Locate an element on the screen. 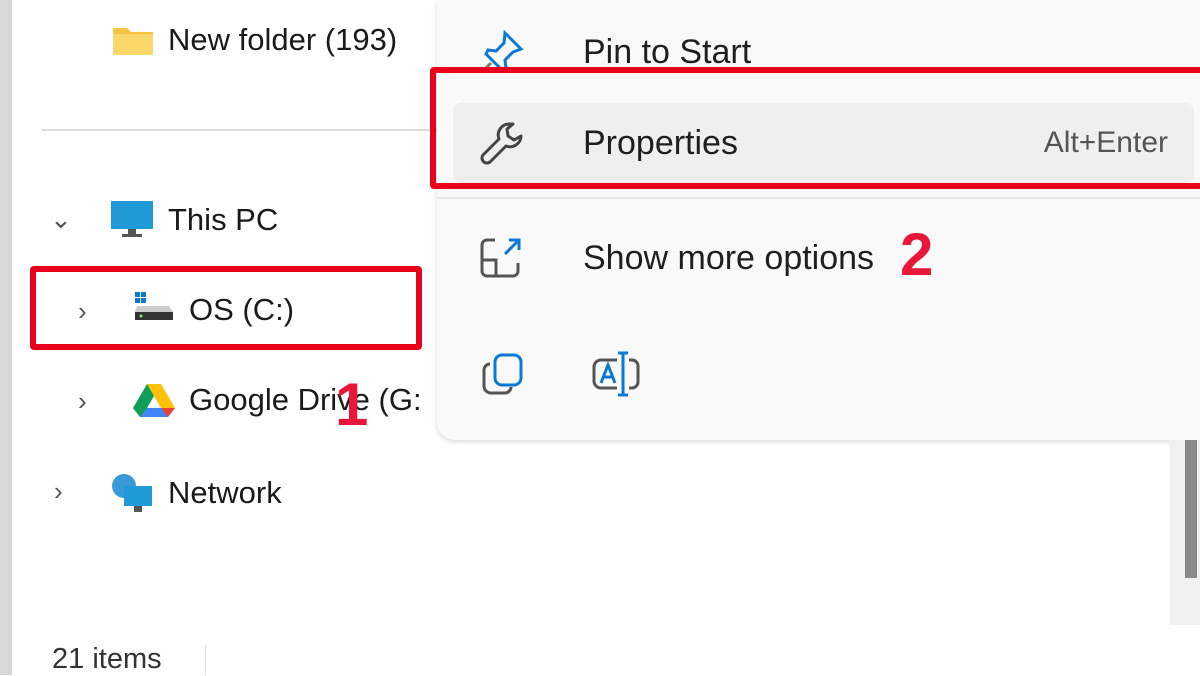  rename-icon is located at coordinates (616, 374).